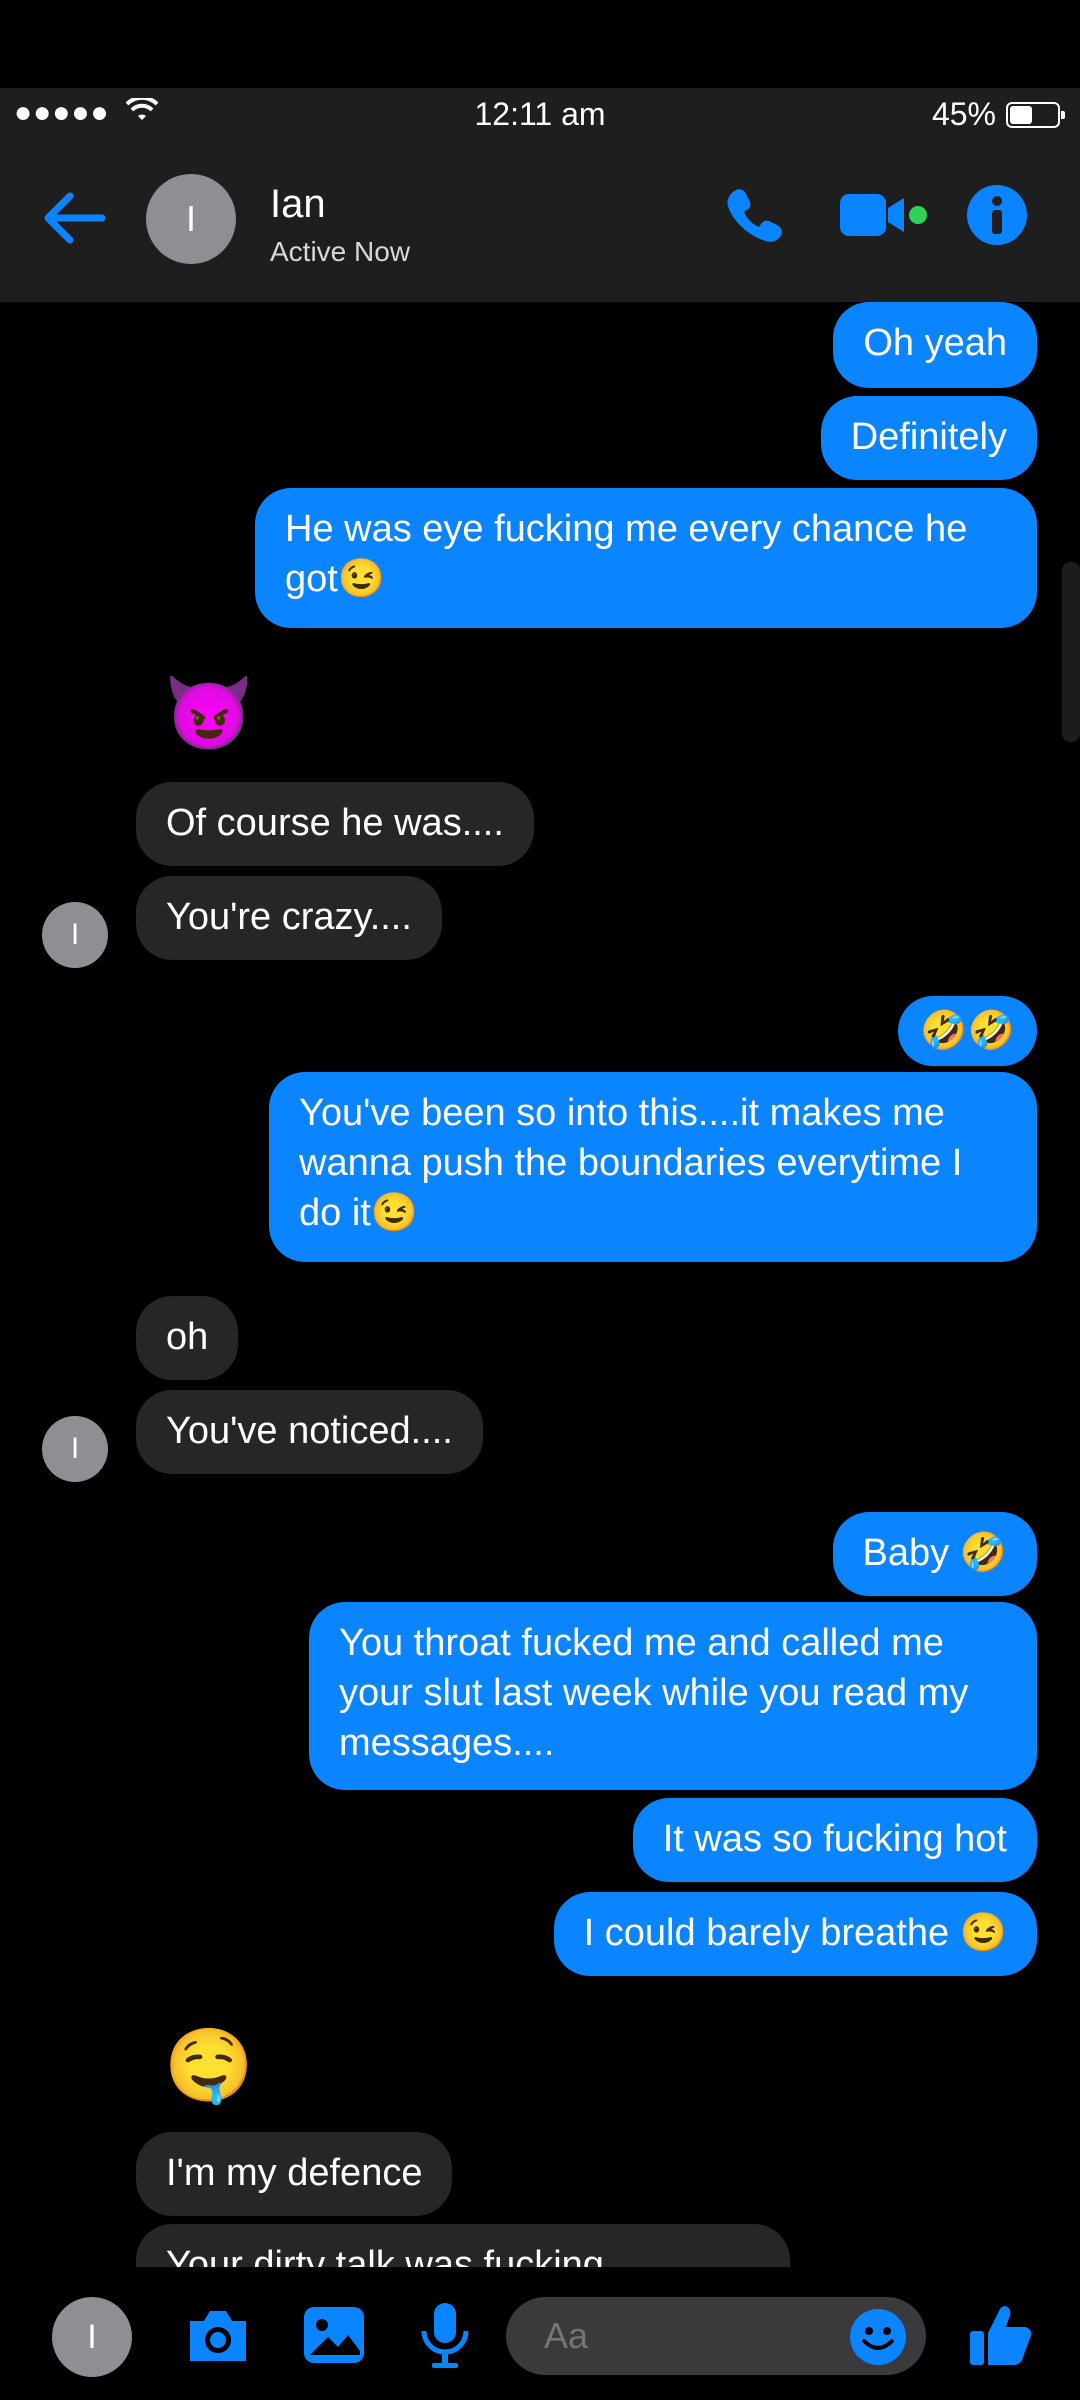  Describe the element at coordinates (928, 438) in the screenshot. I see `message-bubble-outgoing: Definitely` at that location.